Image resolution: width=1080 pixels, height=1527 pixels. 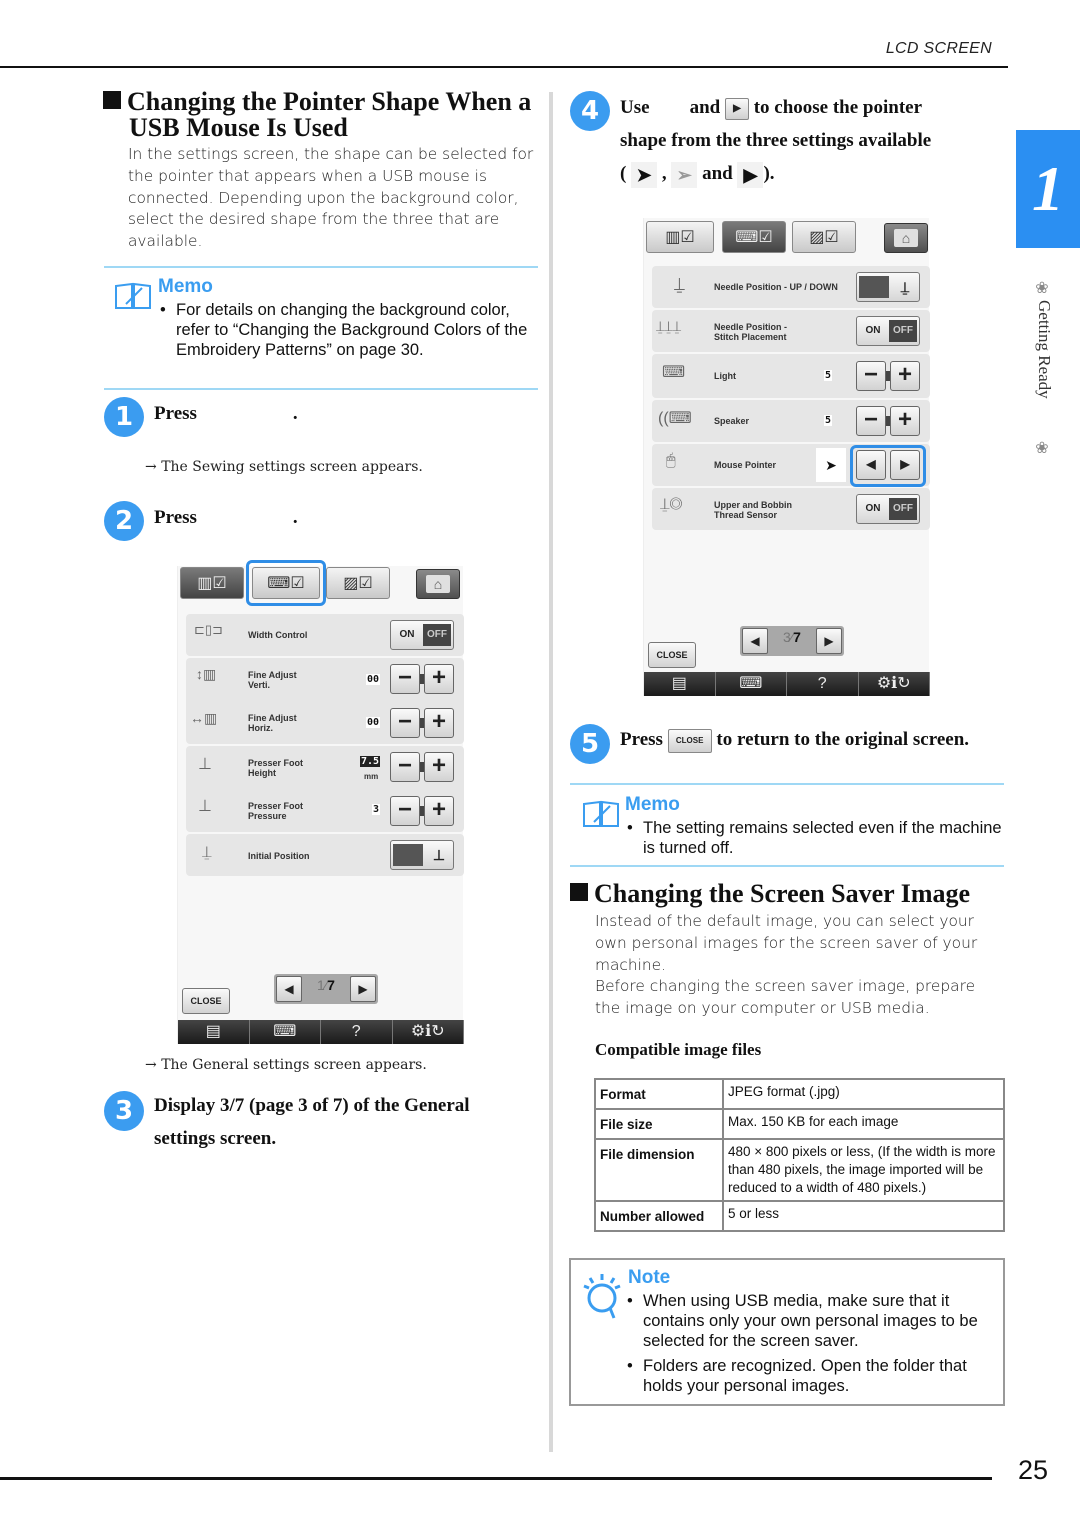 I want to click on note-title: Note, so click(x=649, y=1277).